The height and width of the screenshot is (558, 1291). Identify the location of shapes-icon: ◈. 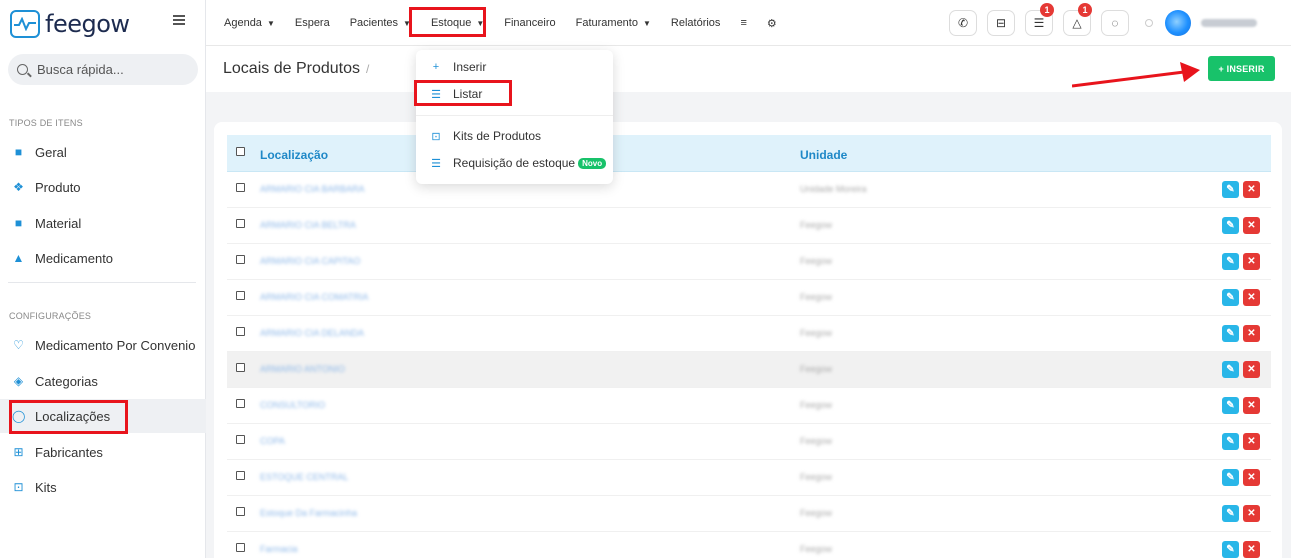
(18, 381).